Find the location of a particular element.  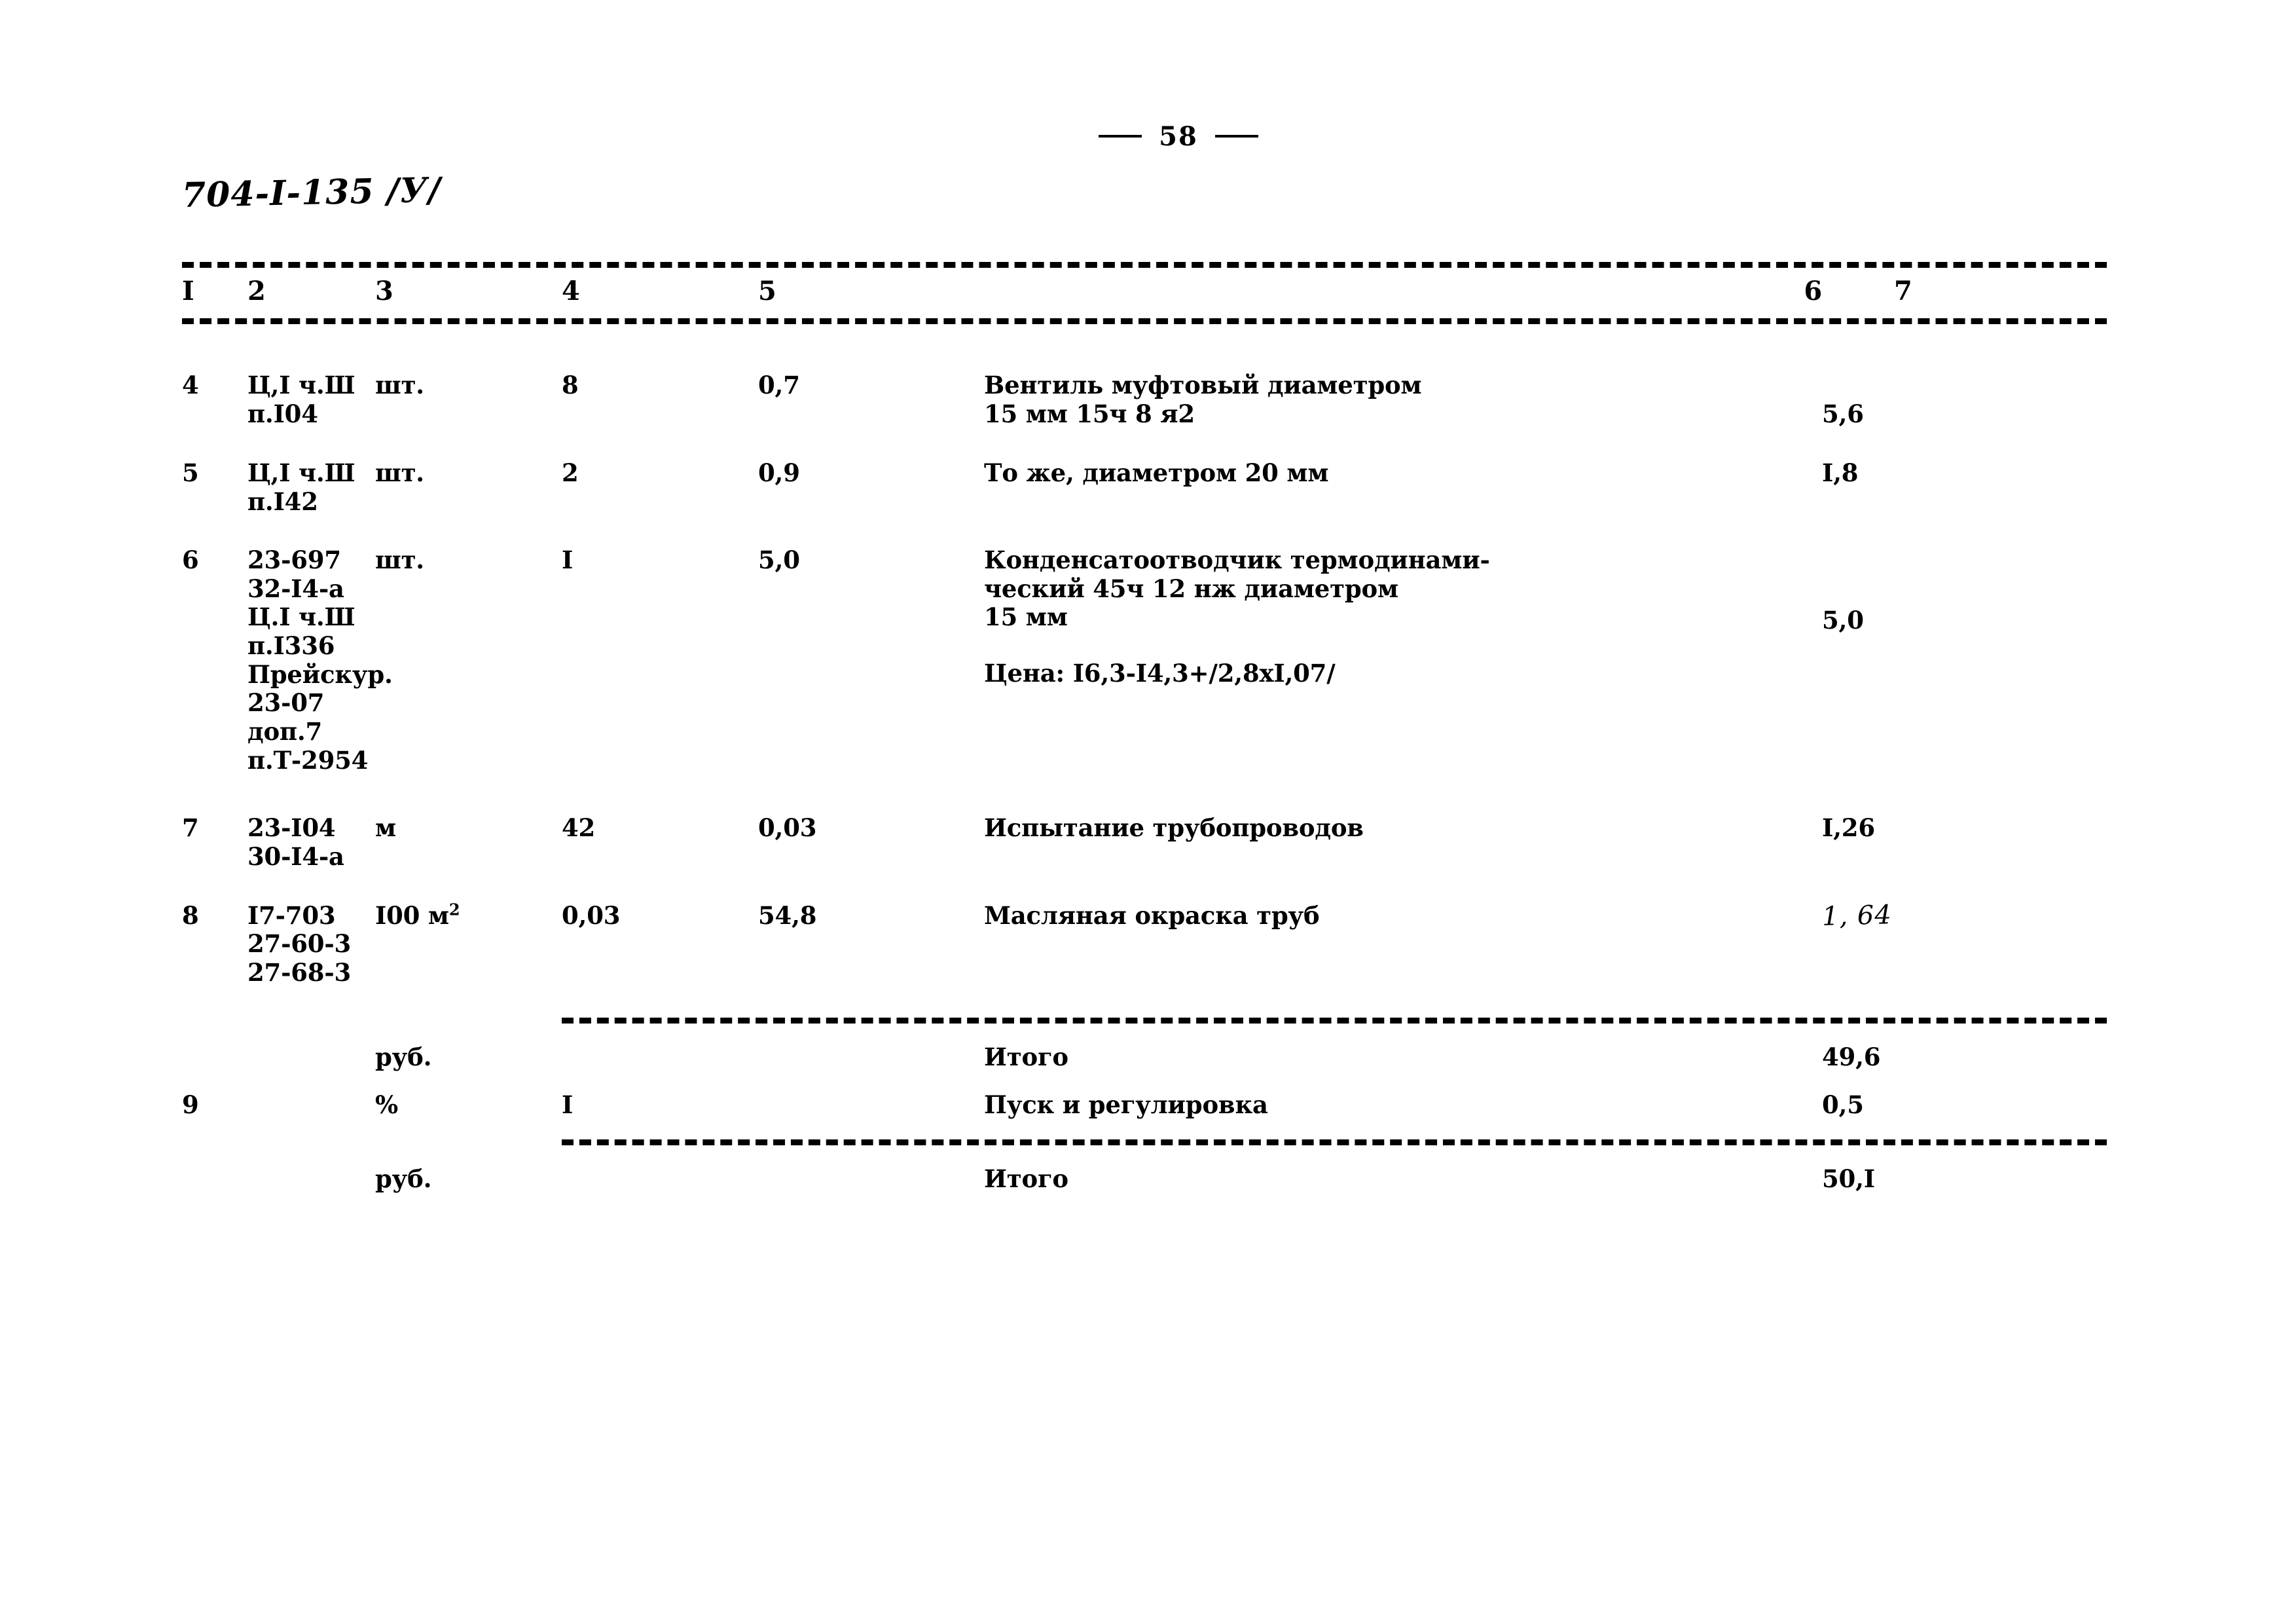

row-total: I,8 is located at coordinates (1840, 472).